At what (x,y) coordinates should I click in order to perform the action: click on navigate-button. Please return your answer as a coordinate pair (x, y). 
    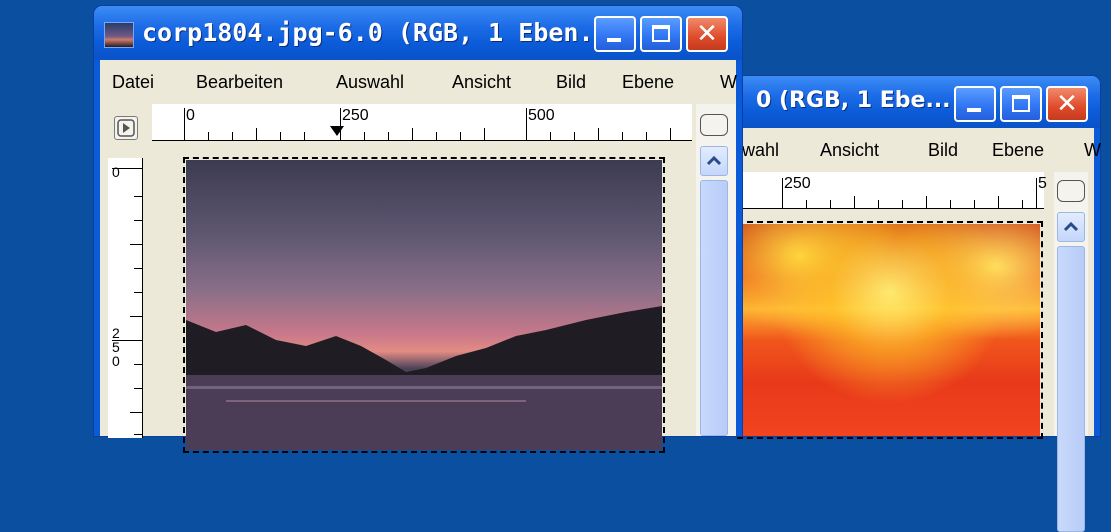
    Looking at the image, I should click on (126, 128).